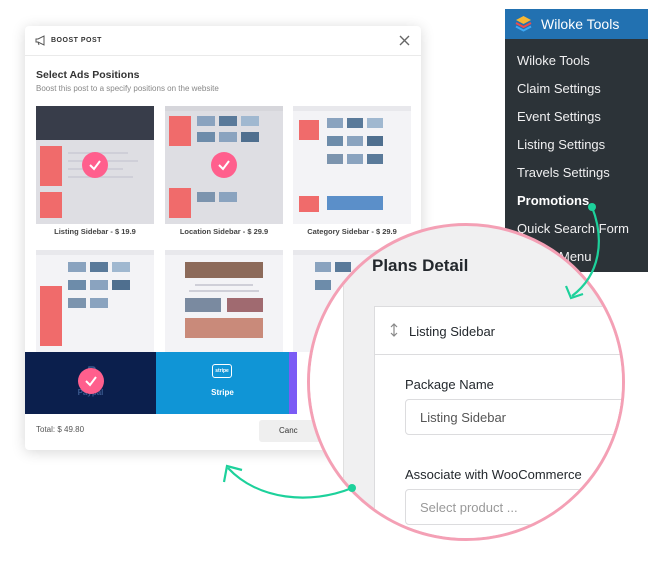  I want to click on arrow-promotions-to-panel, so click(585, 251).